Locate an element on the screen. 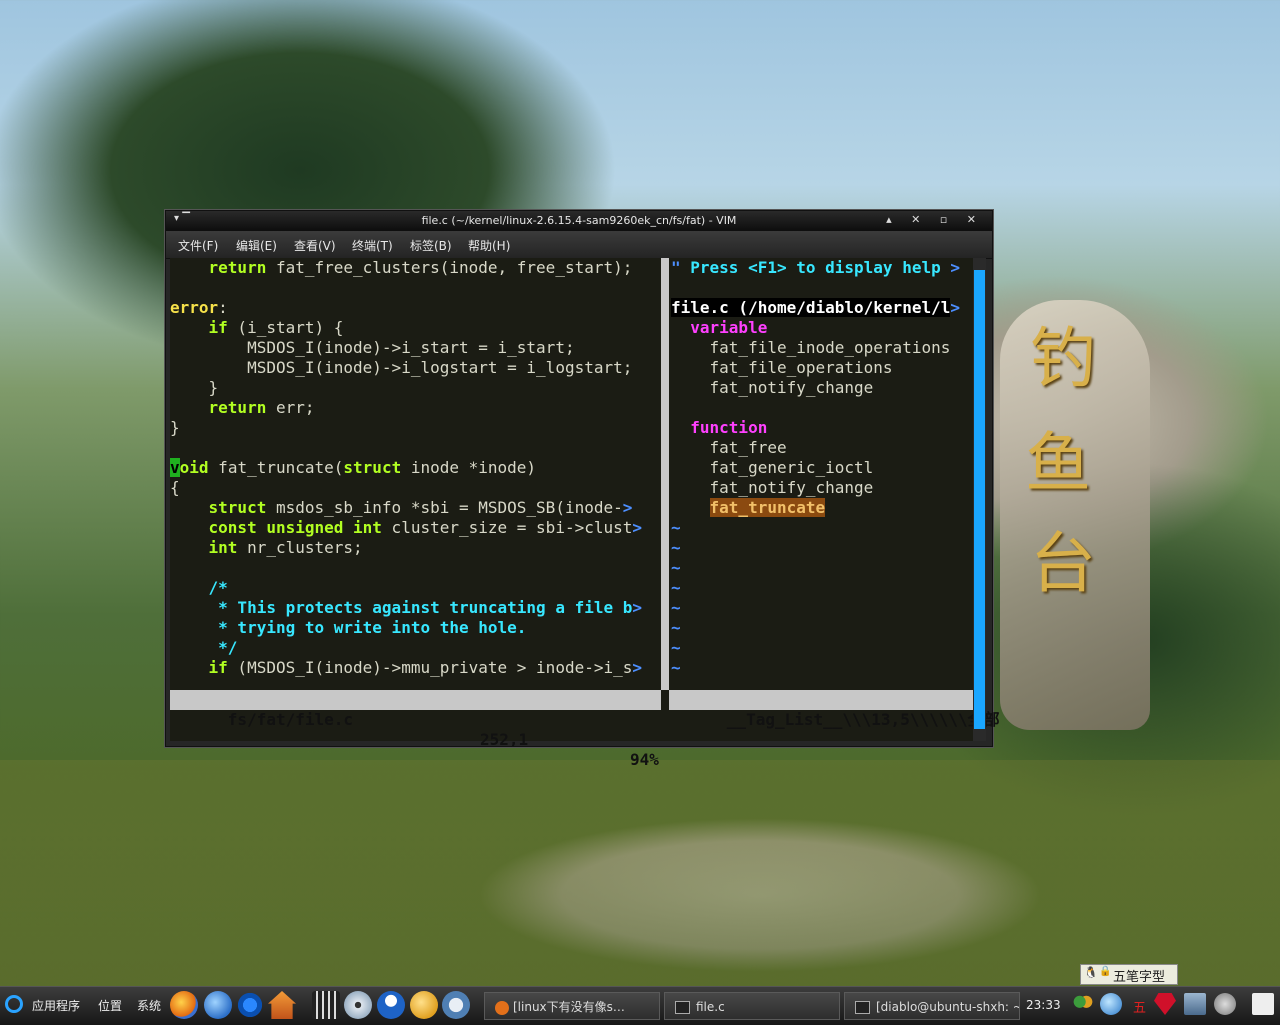  code-token: msdos_sb_info *sbi = MSDOS_SB(inode- is located at coordinates (444, 507).